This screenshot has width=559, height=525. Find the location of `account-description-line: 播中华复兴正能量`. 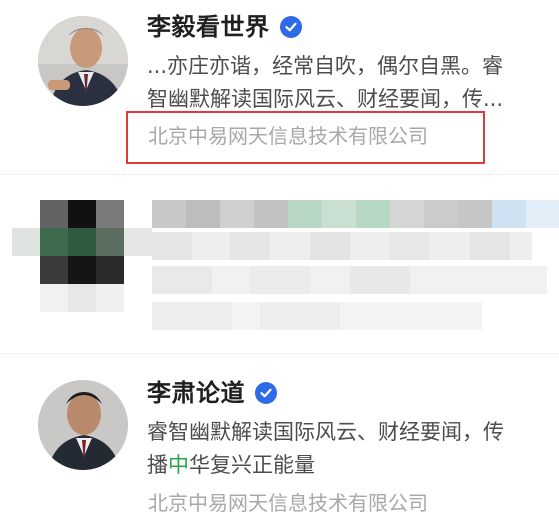

account-description-line: 播中华复兴正能量 is located at coordinates (231, 465).